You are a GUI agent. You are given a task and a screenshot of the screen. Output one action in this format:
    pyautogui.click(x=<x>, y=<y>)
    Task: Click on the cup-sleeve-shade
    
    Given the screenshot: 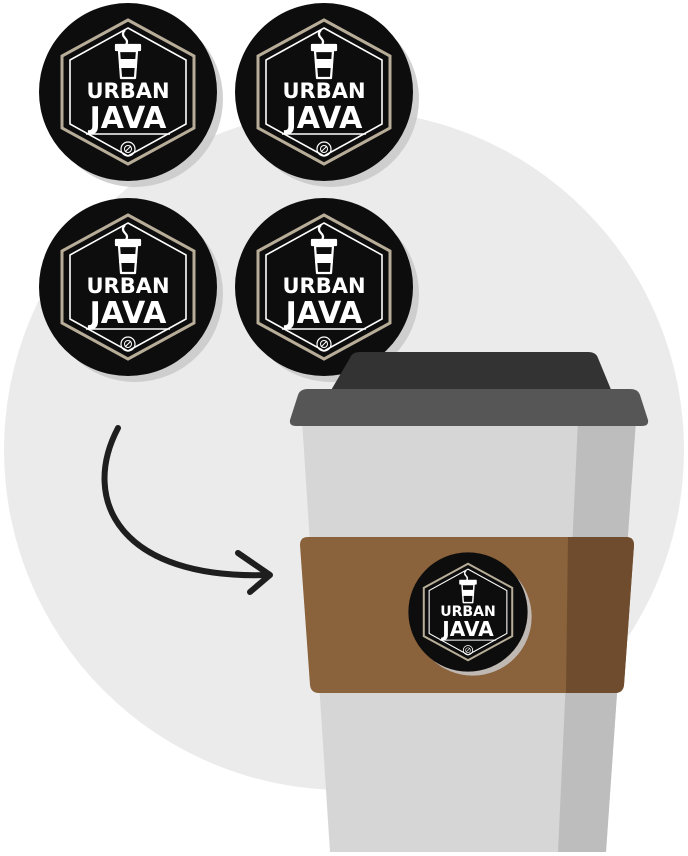 What is the action you would take?
    pyautogui.click(x=600, y=615)
    